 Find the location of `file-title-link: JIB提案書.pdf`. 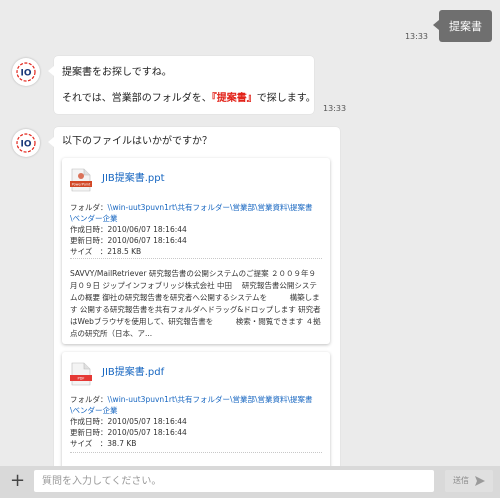

file-title-link: JIB提案書.pdf is located at coordinates (133, 372).